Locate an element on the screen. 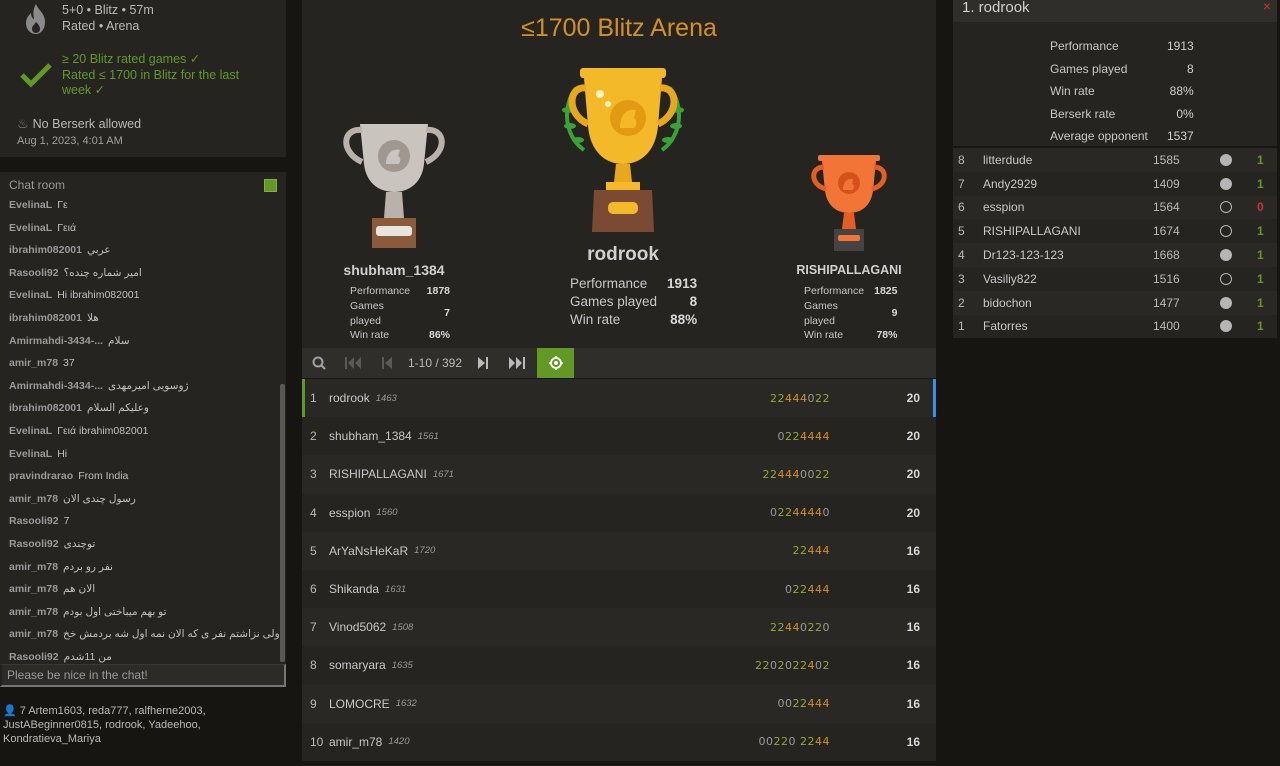  standings-row: 1 rodrook 1463 22444022 20 is located at coordinates (619, 398).